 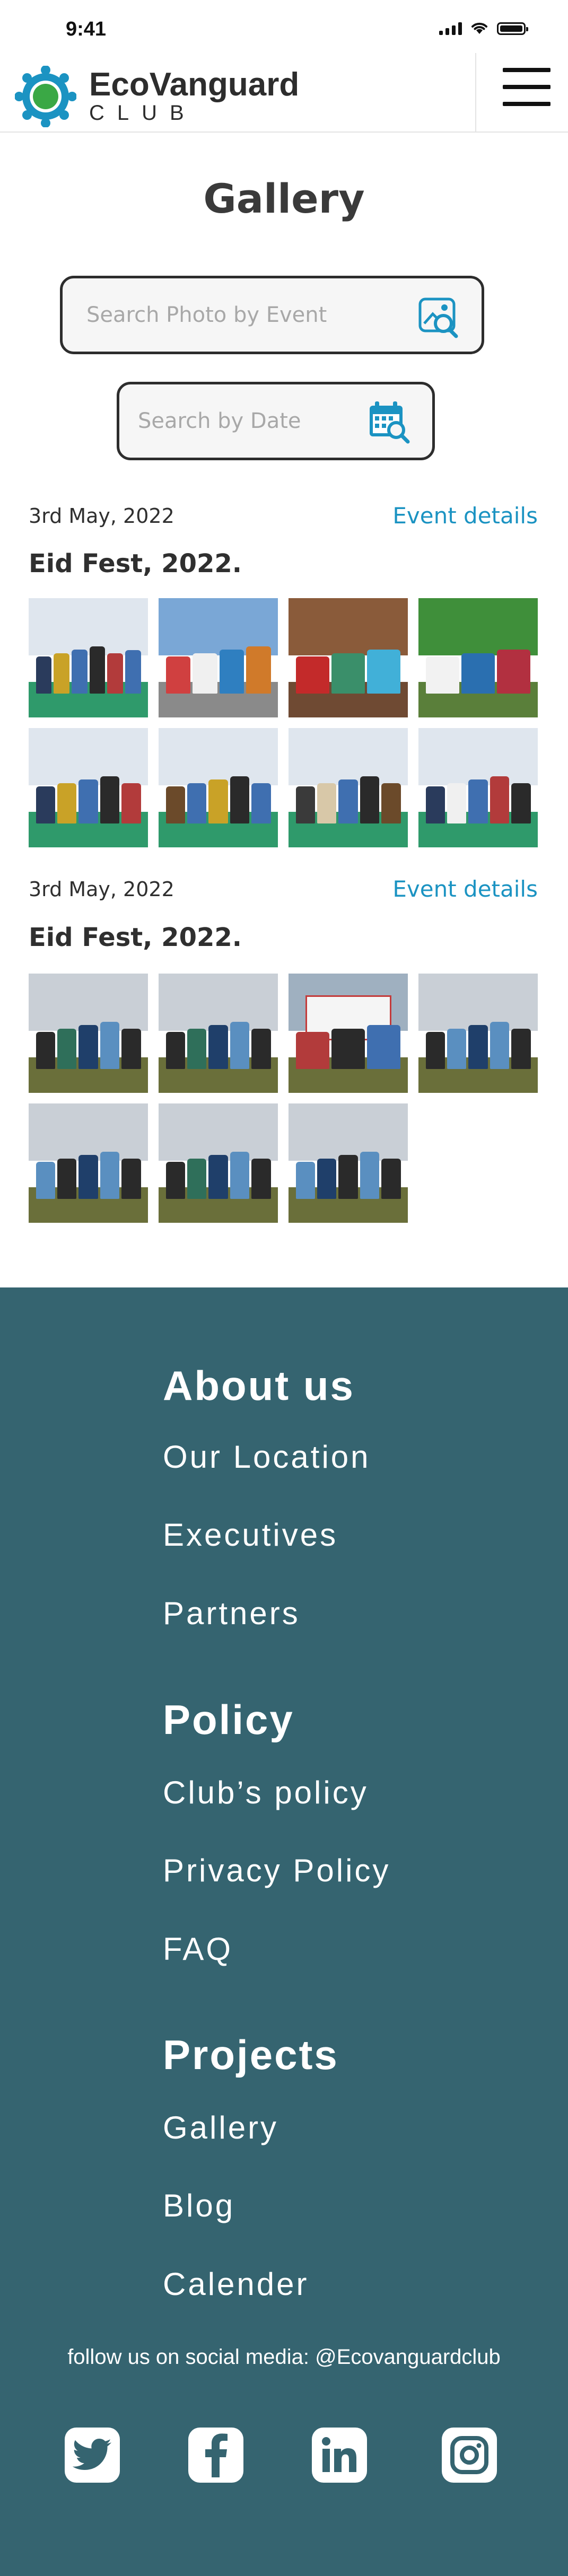 I want to click on footer-heading-policy: Policy, so click(x=228, y=1719).